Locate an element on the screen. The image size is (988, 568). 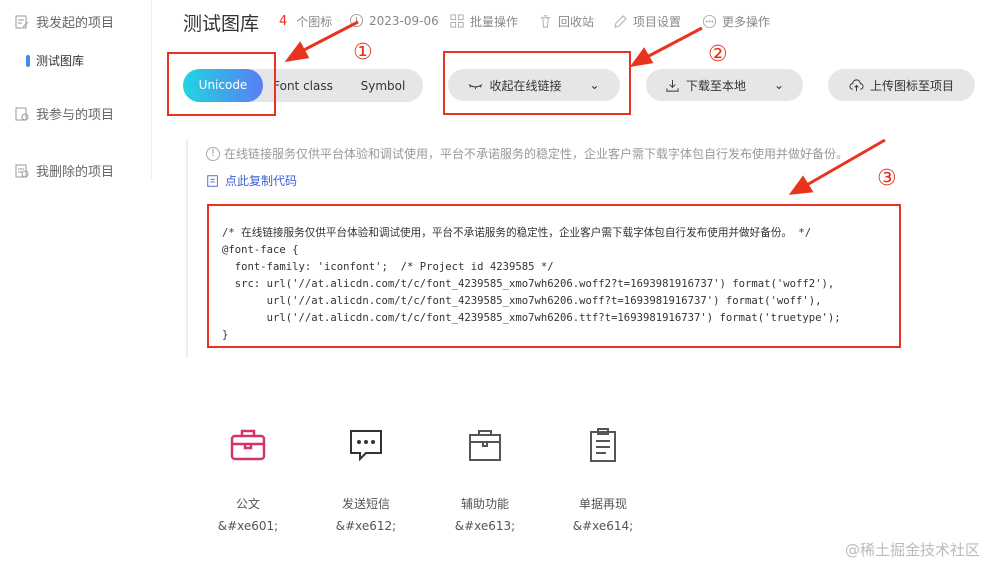
watermark: @稀土掘金技术社区 is located at coordinates (912, 550).